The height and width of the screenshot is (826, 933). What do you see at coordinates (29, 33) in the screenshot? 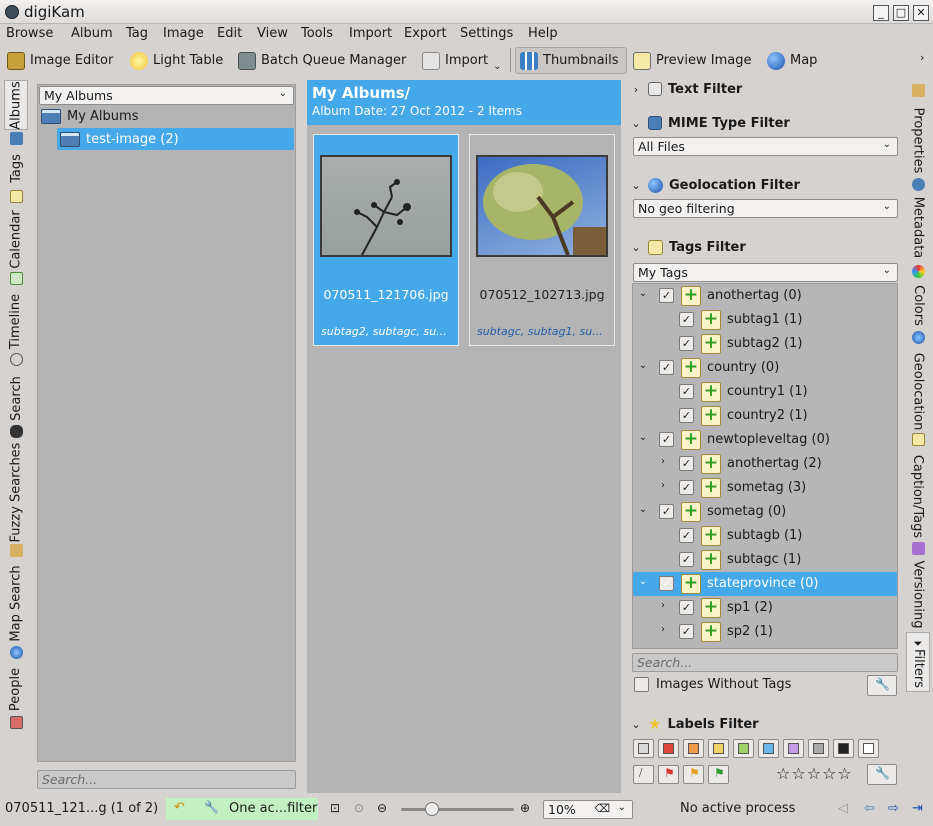
I see `menu-browse: Browse` at bounding box center [29, 33].